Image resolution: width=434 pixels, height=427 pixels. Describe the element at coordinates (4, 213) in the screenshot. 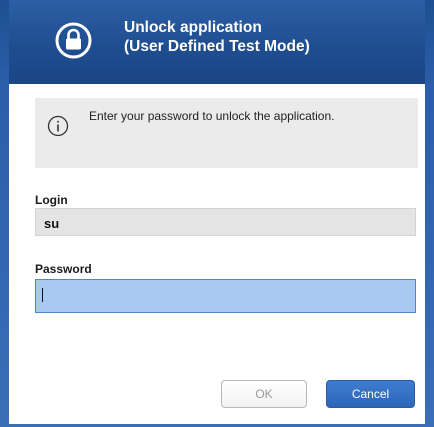

I see `window-frame-left` at that location.